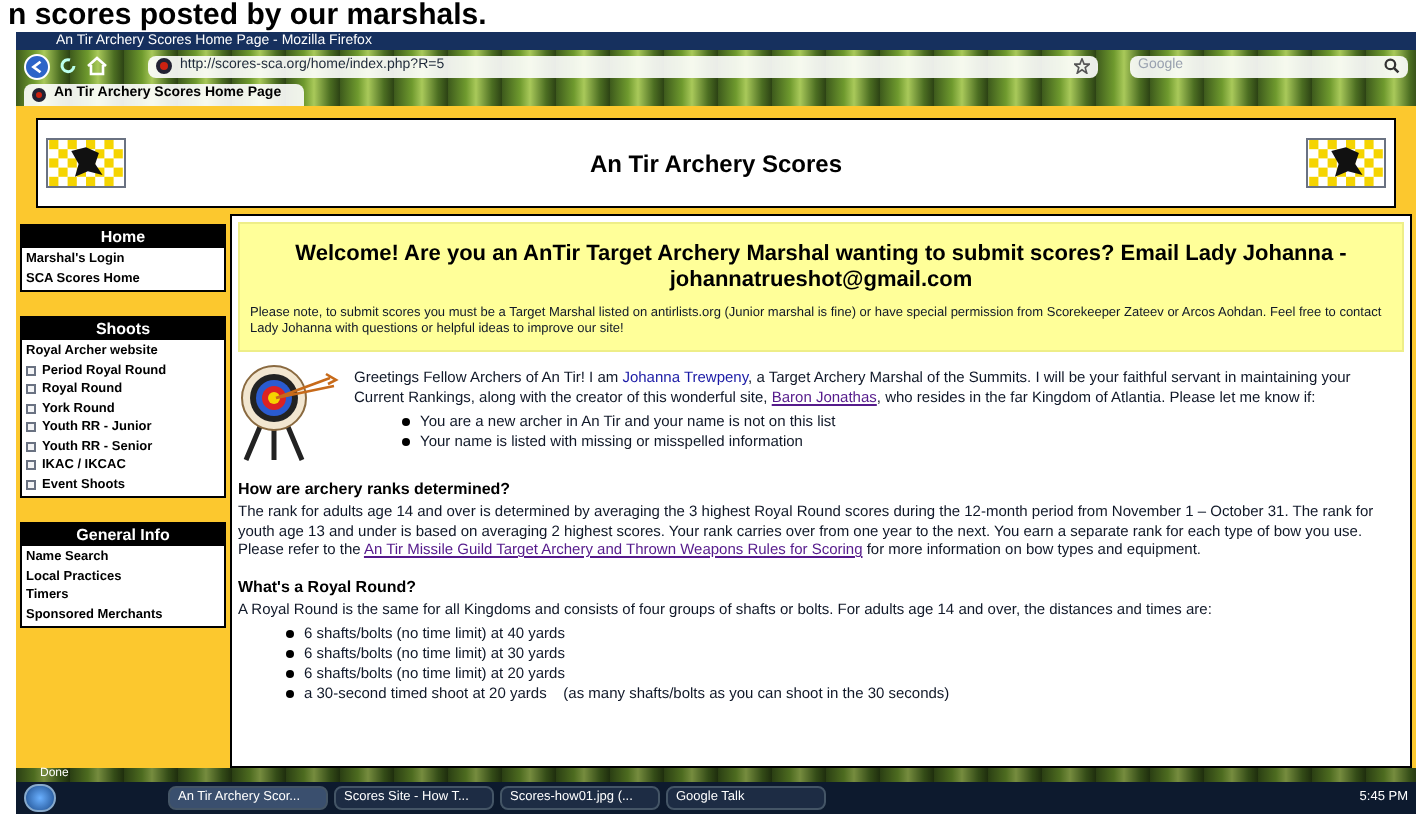  I want to click on refresh-icon, so click(68, 66).